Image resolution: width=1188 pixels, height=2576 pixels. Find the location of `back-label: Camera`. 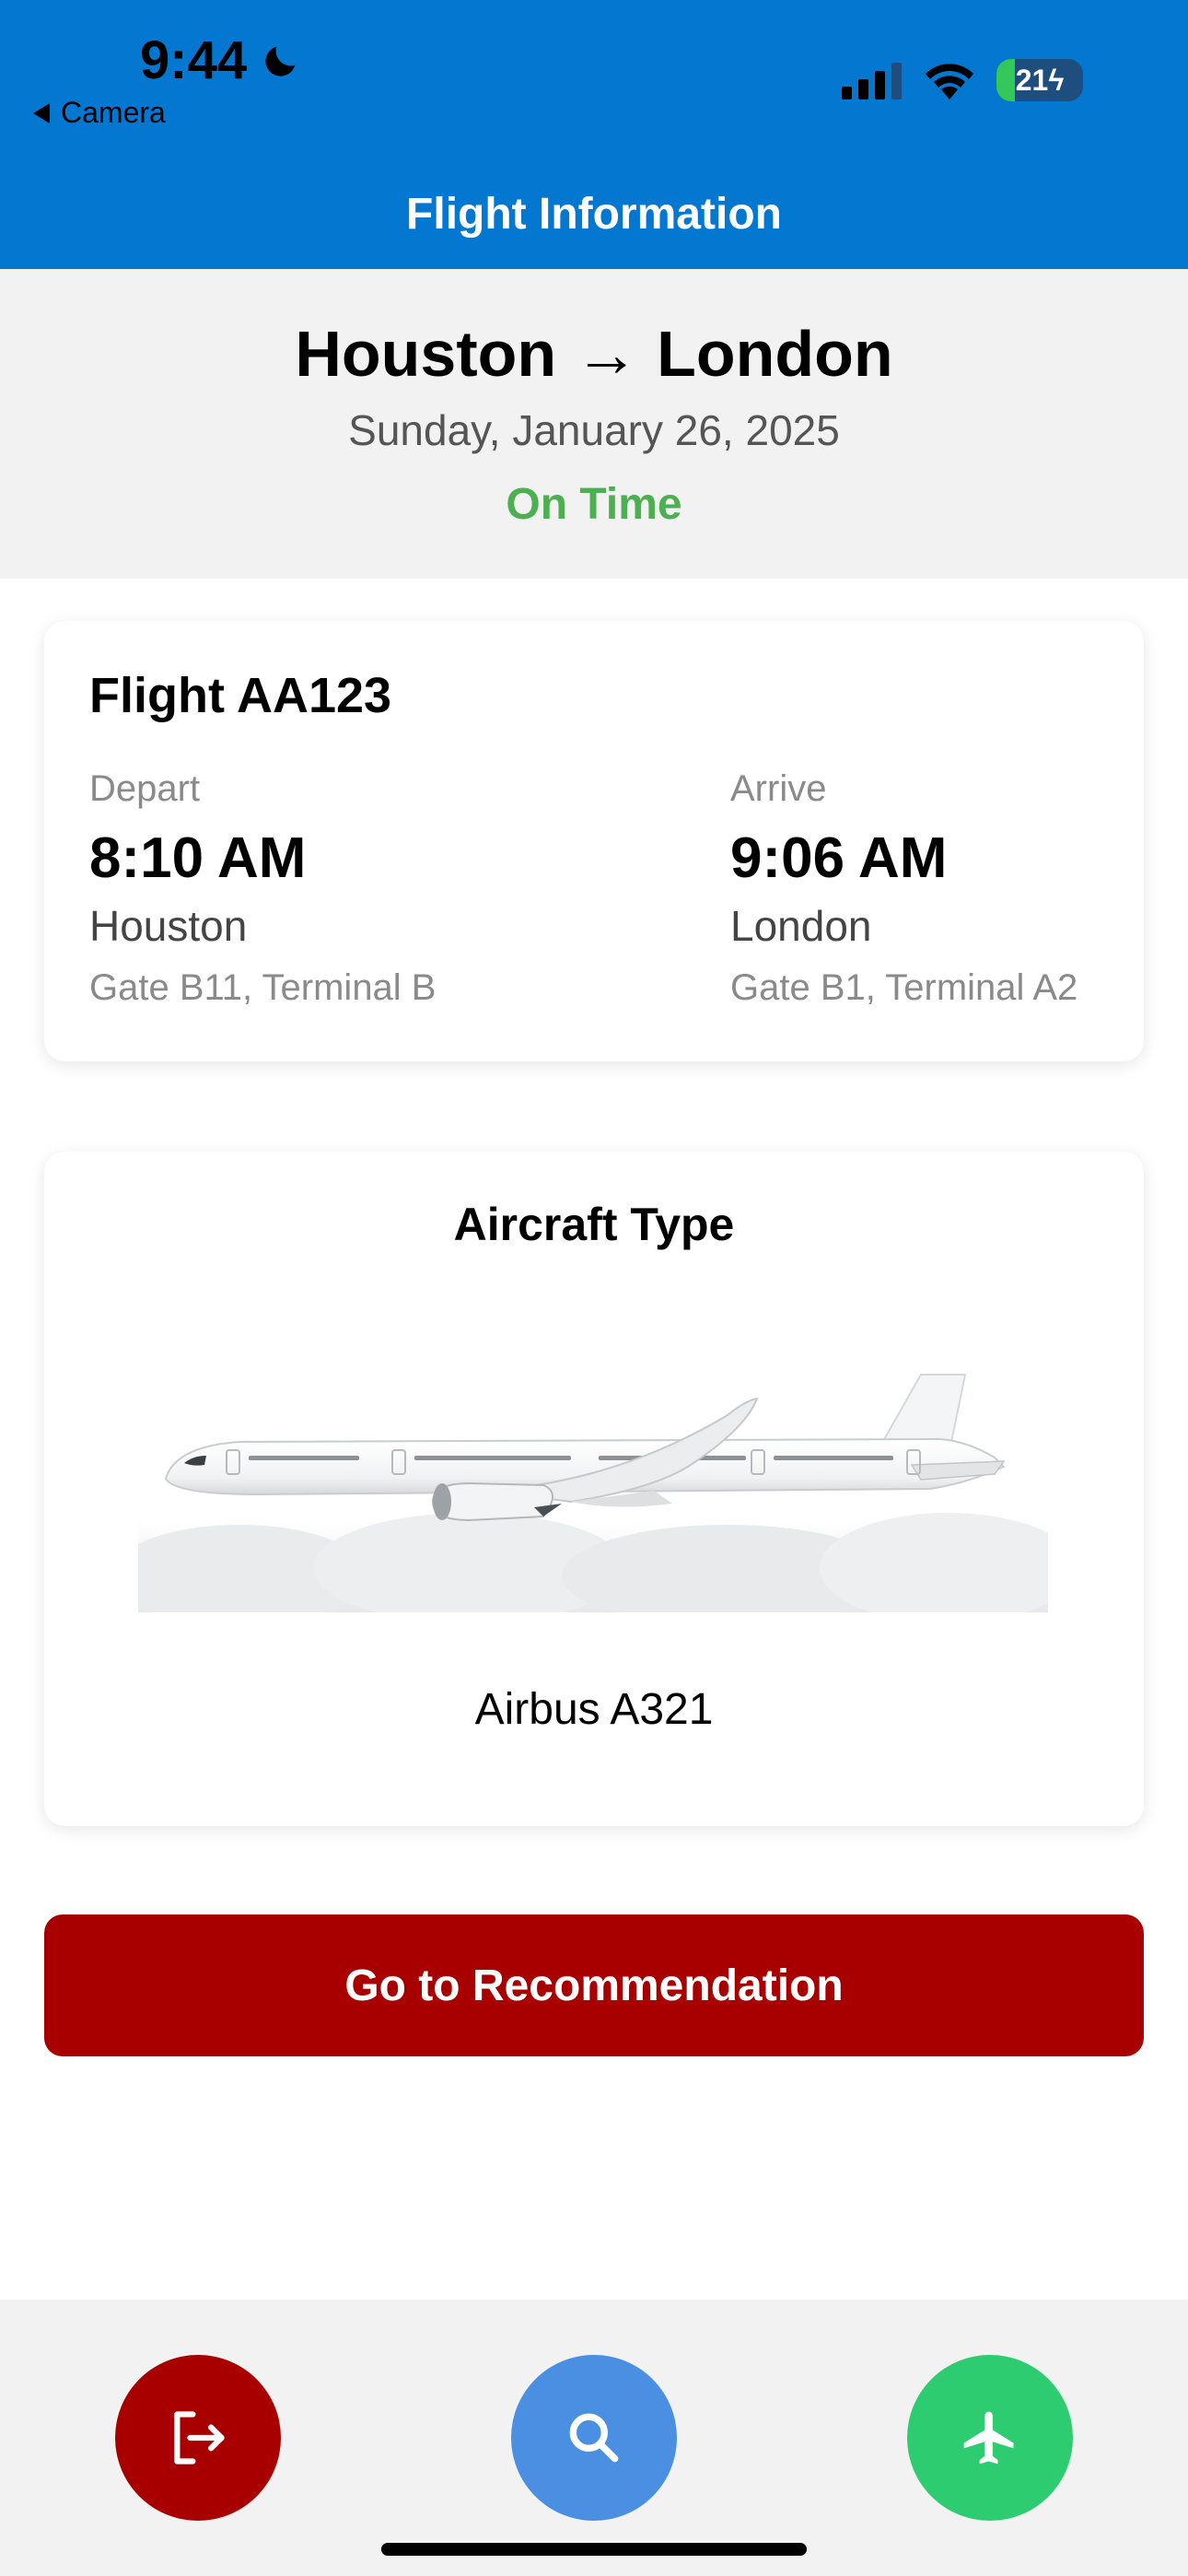

back-label: Camera is located at coordinates (113, 112).